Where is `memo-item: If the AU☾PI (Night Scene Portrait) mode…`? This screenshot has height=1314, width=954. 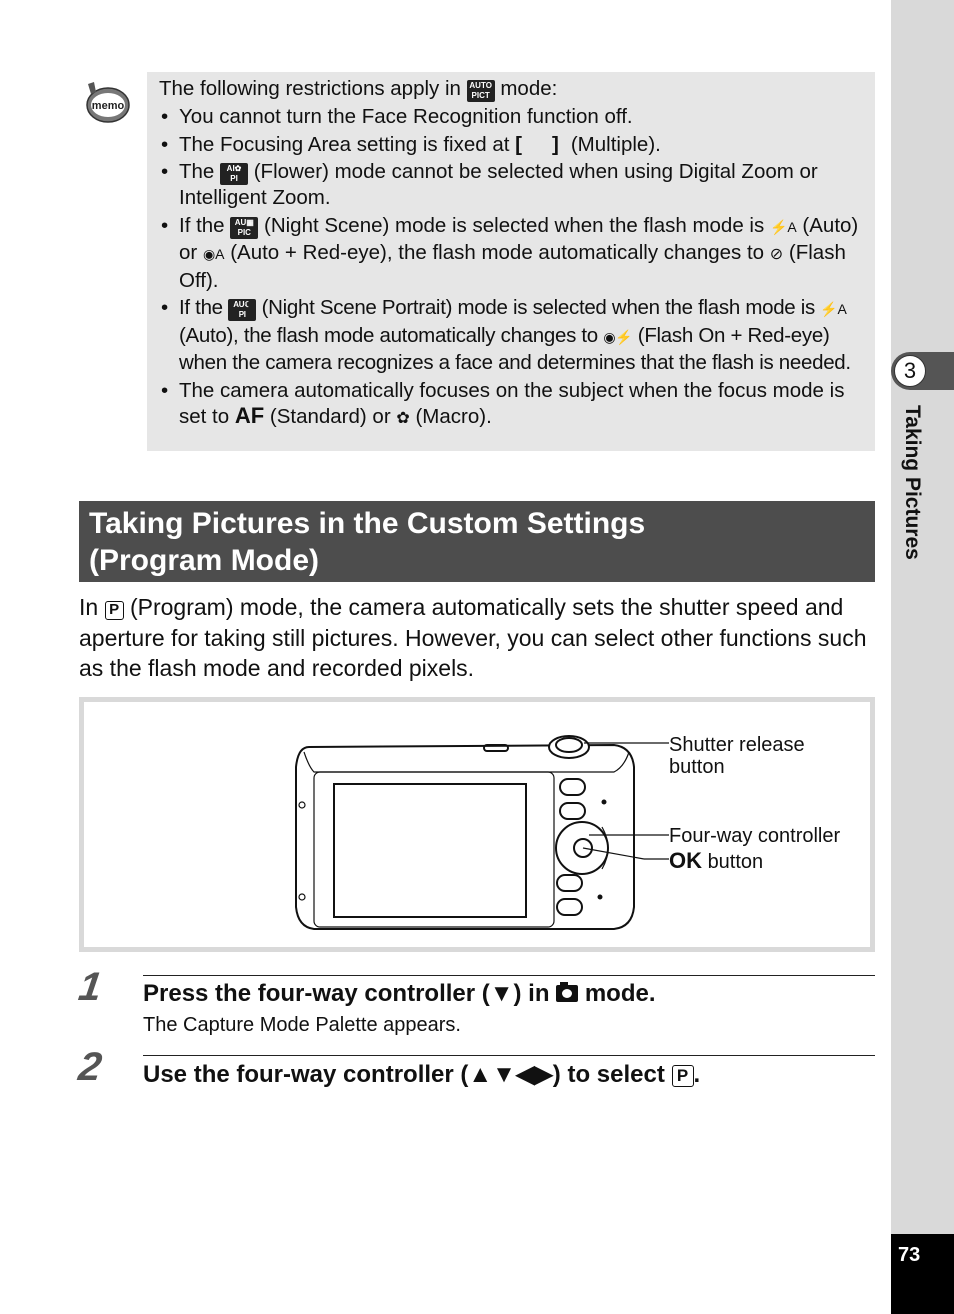 memo-item: If the AU☾PI (Night Scene Portrait) mode… is located at coordinates (511, 335).